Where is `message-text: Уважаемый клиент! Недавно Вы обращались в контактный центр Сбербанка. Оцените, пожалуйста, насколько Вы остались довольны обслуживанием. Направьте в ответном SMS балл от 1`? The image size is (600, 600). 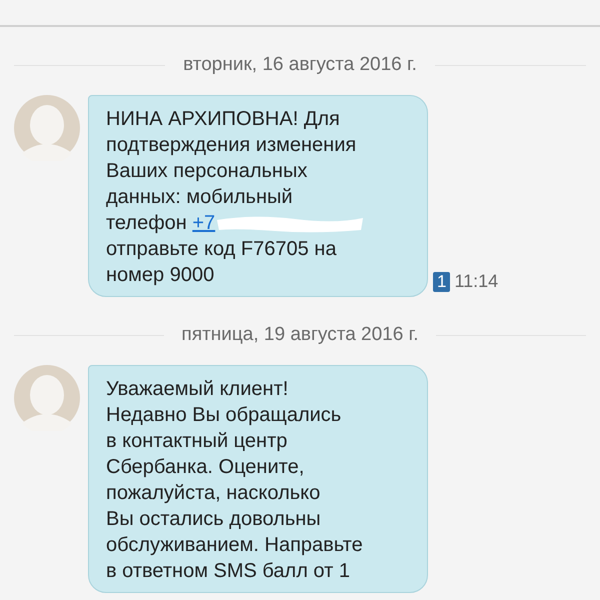 message-text: Уважаемый клиент! Недавно Вы обращались в контактный центр Сбербанка. Оцените, пожалуйста, насколько Вы остались довольны обслуживанием. Направьте в ответном SMS балл от 1 is located at coordinates (235, 480).